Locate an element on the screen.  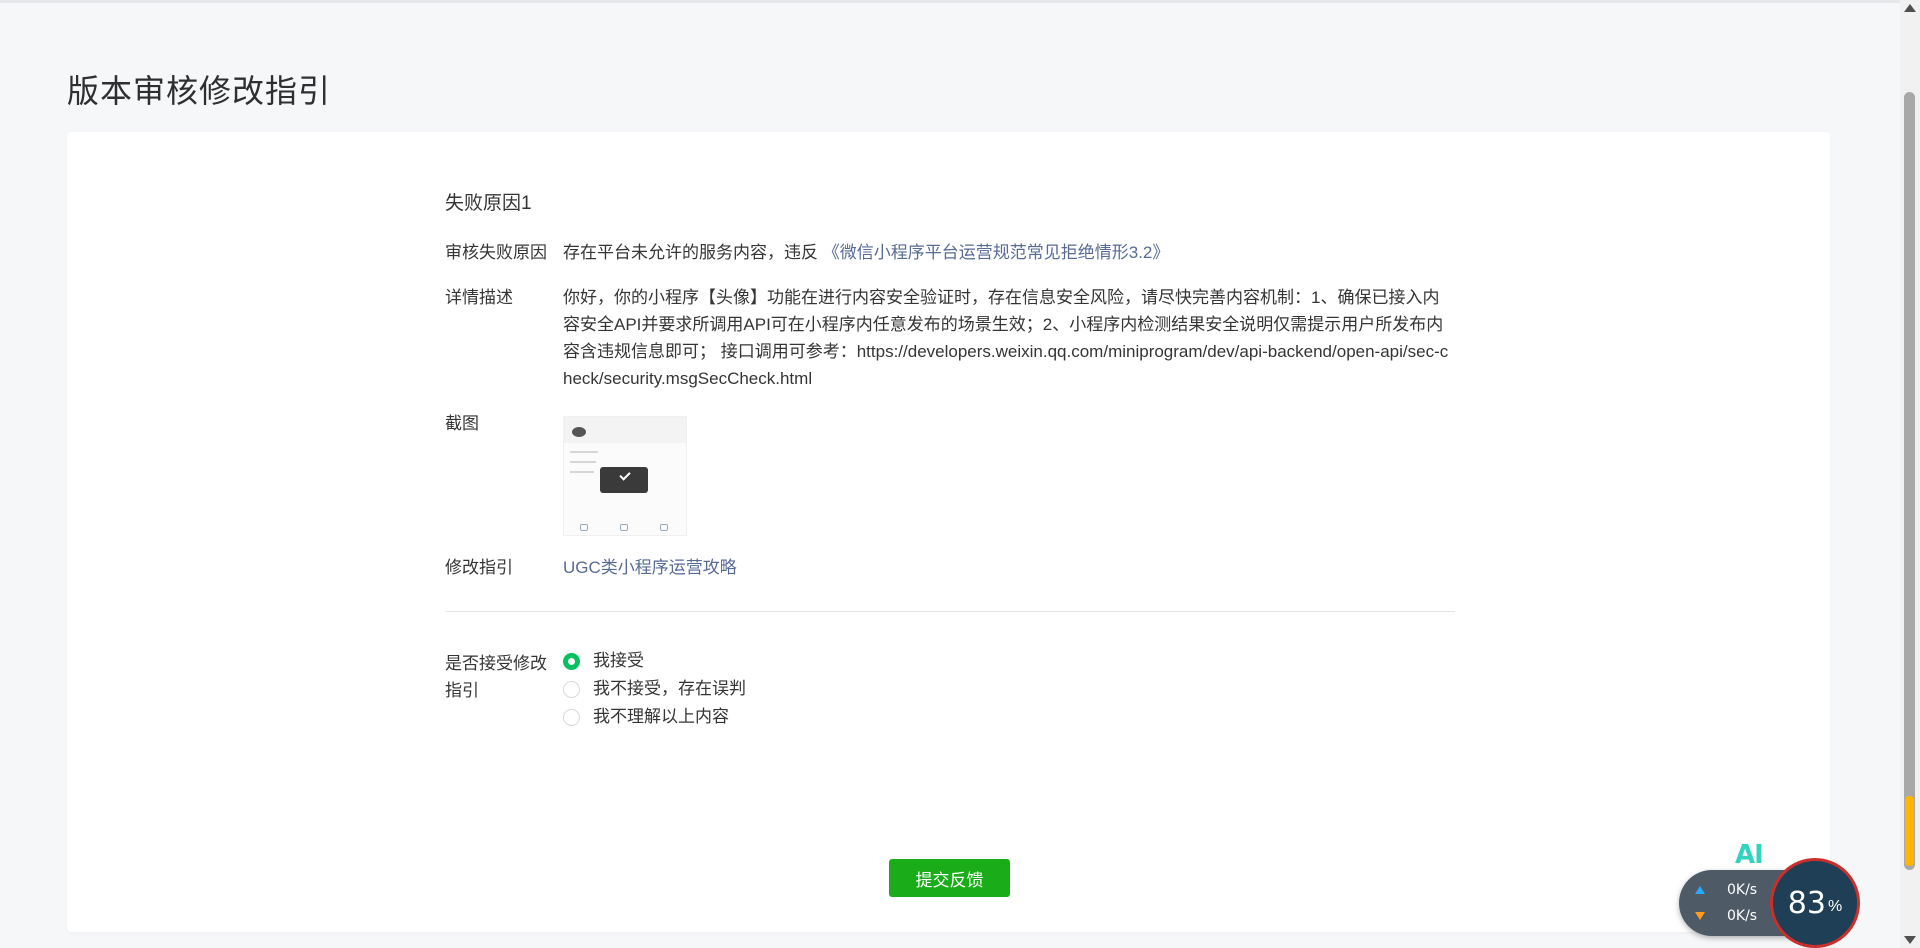
accept-row: 是否接受修改指引 我接受 我不接受，存在误判 我不理解以上内容 is located at coordinates (950, 689).